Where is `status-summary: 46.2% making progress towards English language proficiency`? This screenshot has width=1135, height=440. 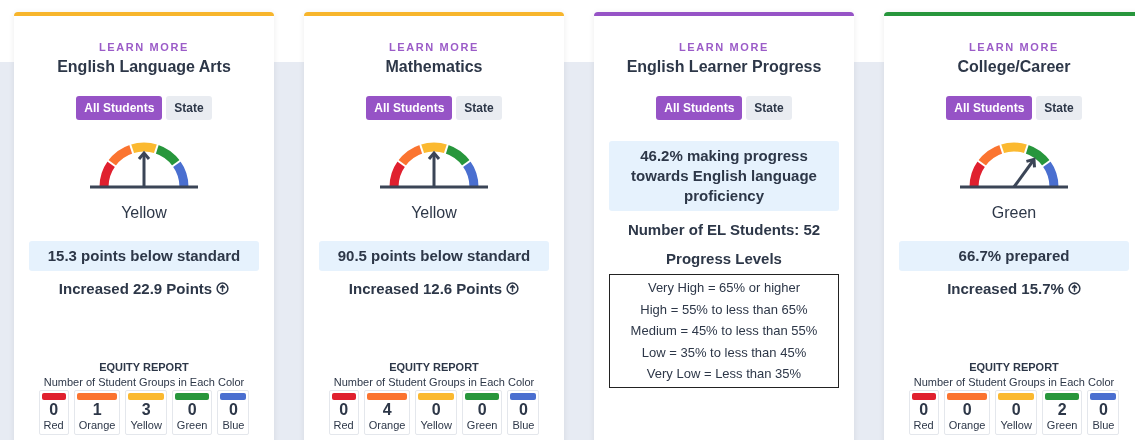
status-summary: 46.2% making progress towards English language proficiency is located at coordinates (724, 176).